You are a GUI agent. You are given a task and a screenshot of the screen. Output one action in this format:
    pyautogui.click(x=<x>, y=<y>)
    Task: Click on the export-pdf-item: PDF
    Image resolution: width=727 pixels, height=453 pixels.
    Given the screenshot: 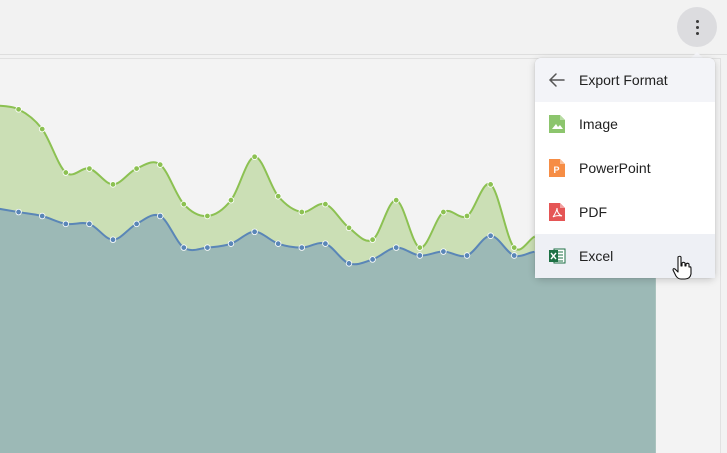 What is the action you would take?
    pyautogui.click(x=625, y=212)
    